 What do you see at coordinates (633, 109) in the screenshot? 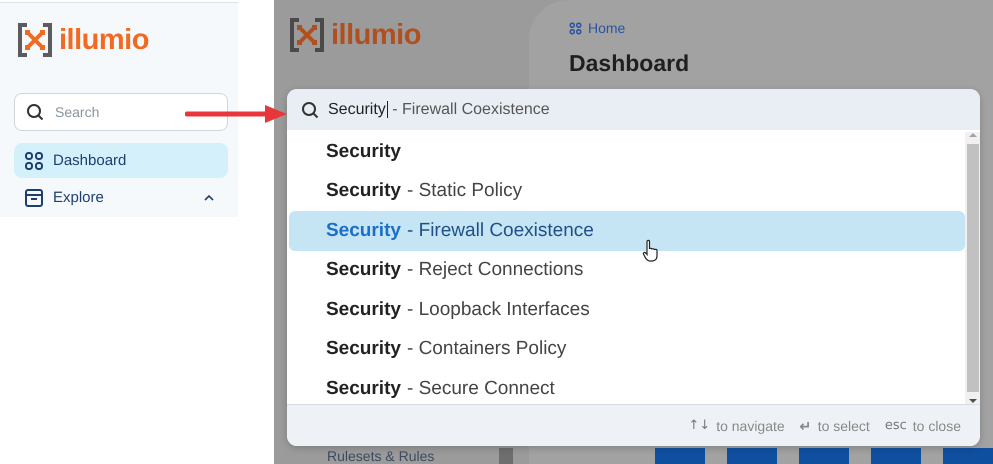
I see `search-field: Security - Firewall Coexistence` at bounding box center [633, 109].